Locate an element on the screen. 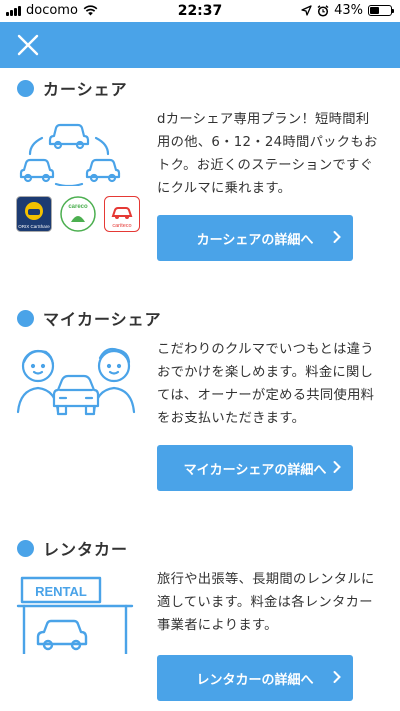  people-with-car-icon is located at coordinates (76, 381).